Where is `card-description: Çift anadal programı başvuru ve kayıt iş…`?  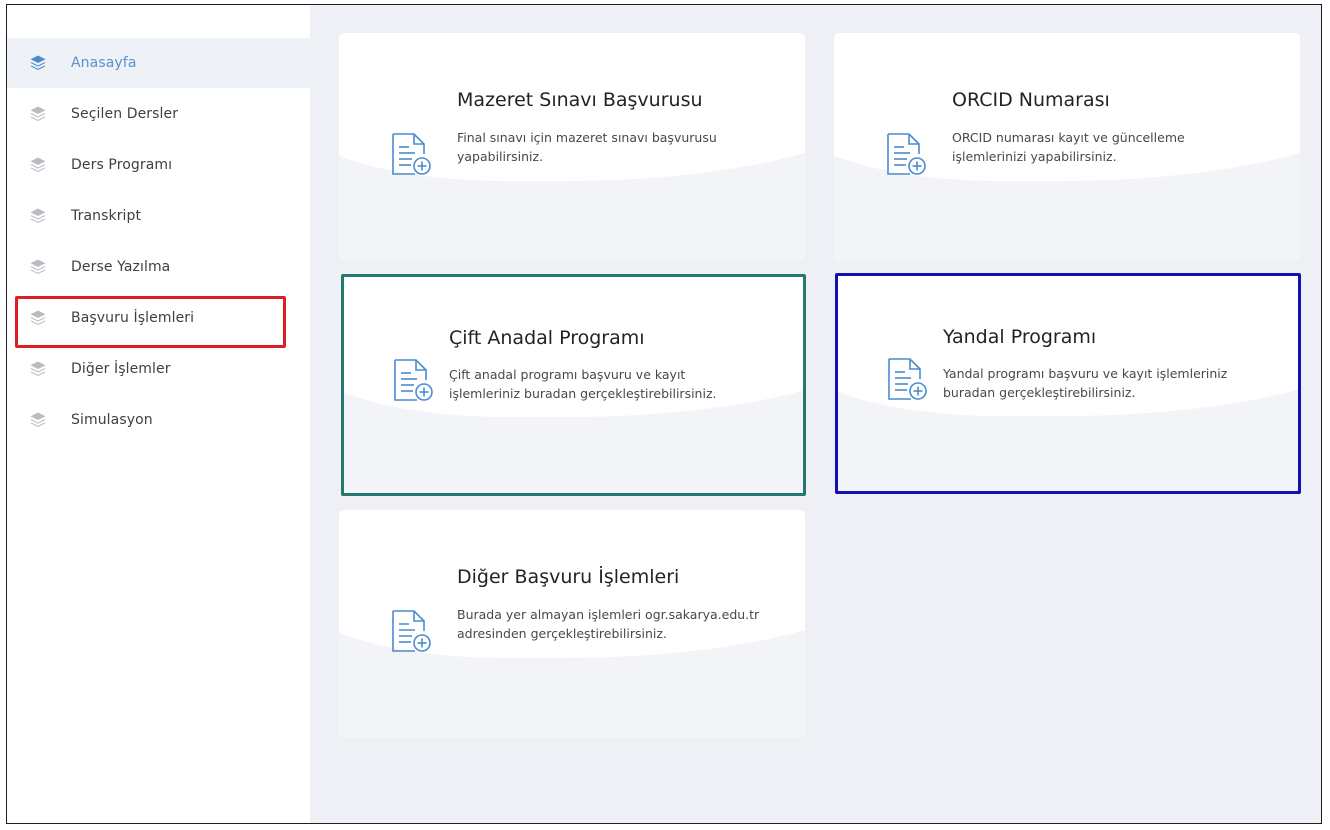 card-description: Çift anadal programı başvuru ve kayıt iş… is located at coordinates (583, 384).